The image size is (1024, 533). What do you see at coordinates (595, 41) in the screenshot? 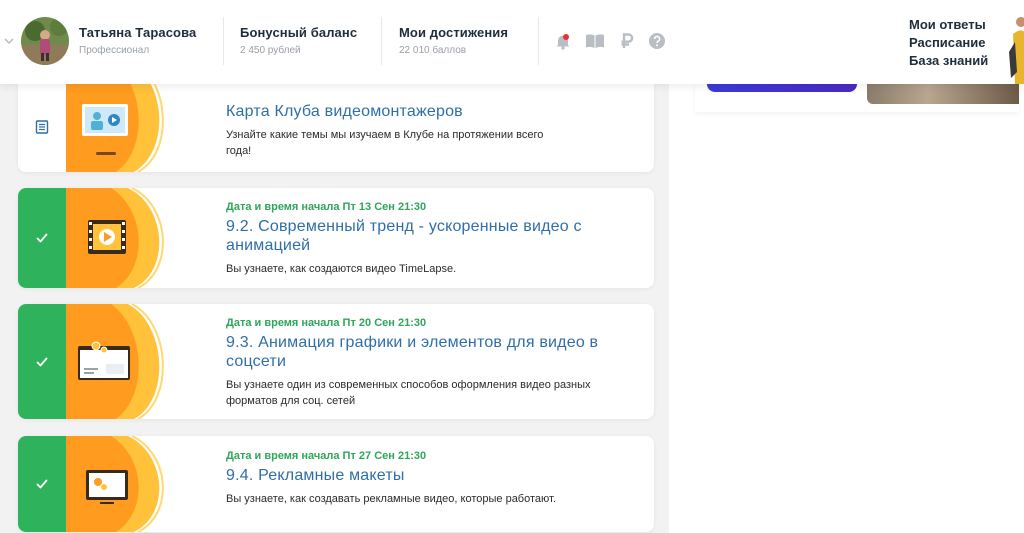
I see `book-icon` at bounding box center [595, 41].